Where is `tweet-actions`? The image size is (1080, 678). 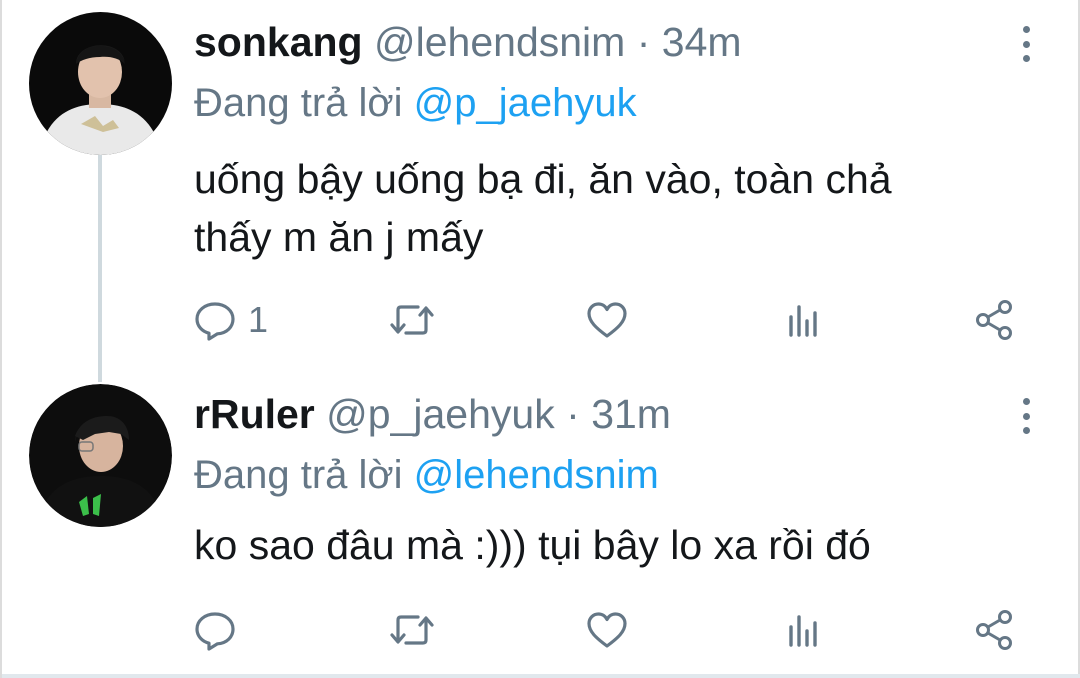 tweet-actions is located at coordinates (607, 630).